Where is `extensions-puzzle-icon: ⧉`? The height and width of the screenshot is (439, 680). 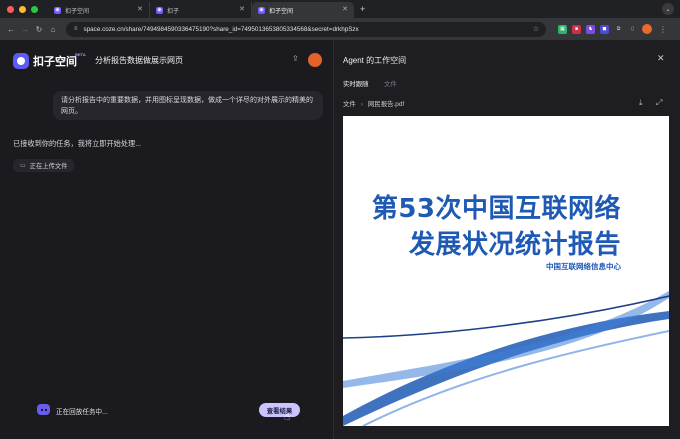
extensions-puzzle-icon: ⧉ is located at coordinates (618, 29).